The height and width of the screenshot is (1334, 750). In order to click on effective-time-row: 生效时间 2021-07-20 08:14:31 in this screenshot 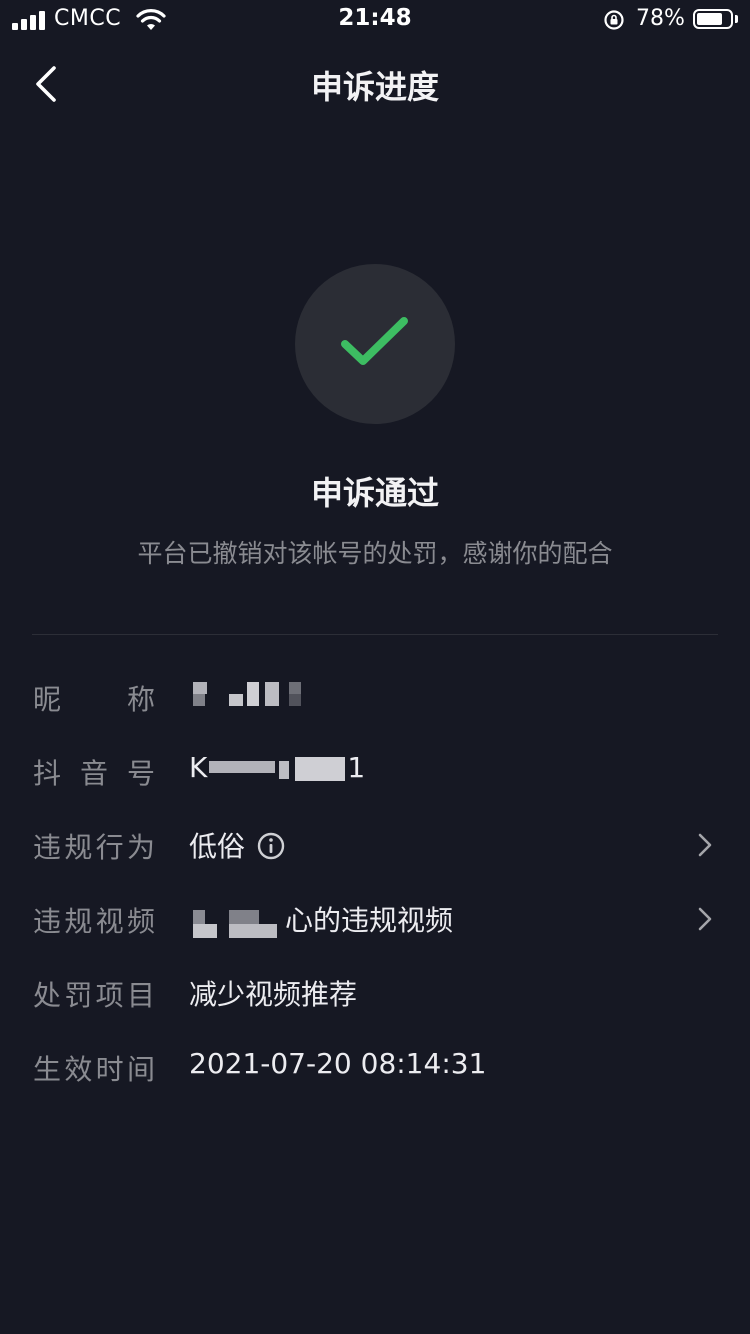, I will do `click(375, 1067)`.